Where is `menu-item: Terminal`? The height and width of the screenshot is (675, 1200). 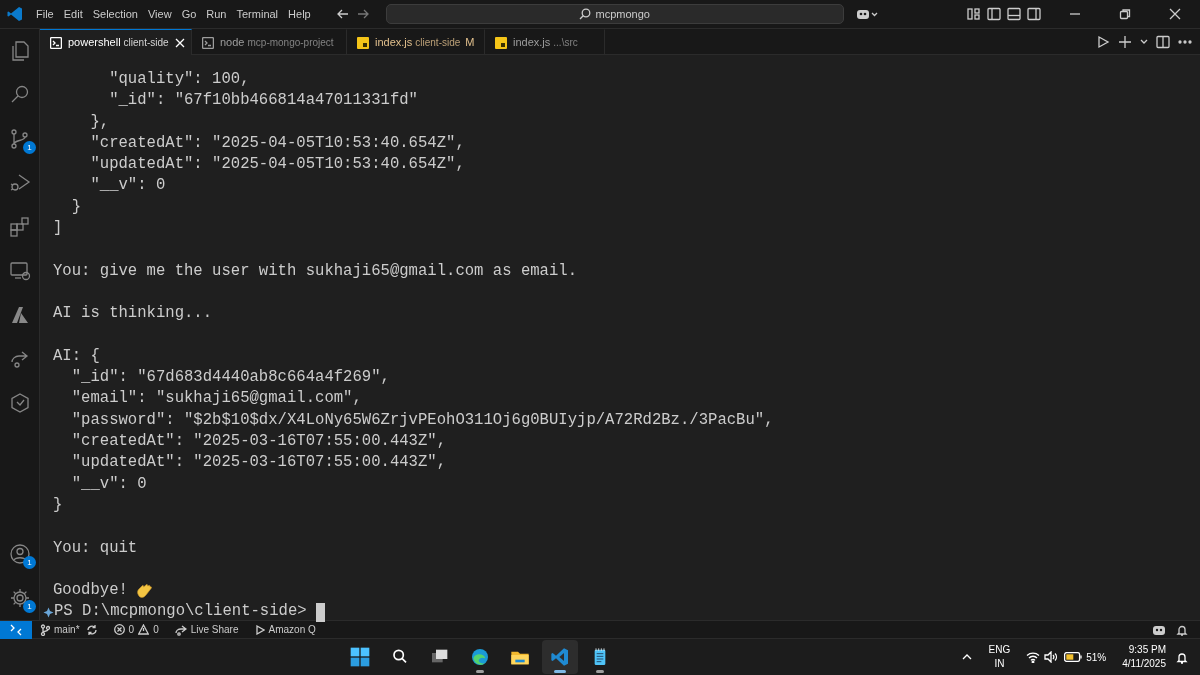
menu-item: Terminal is located at coordinates (257, 14).